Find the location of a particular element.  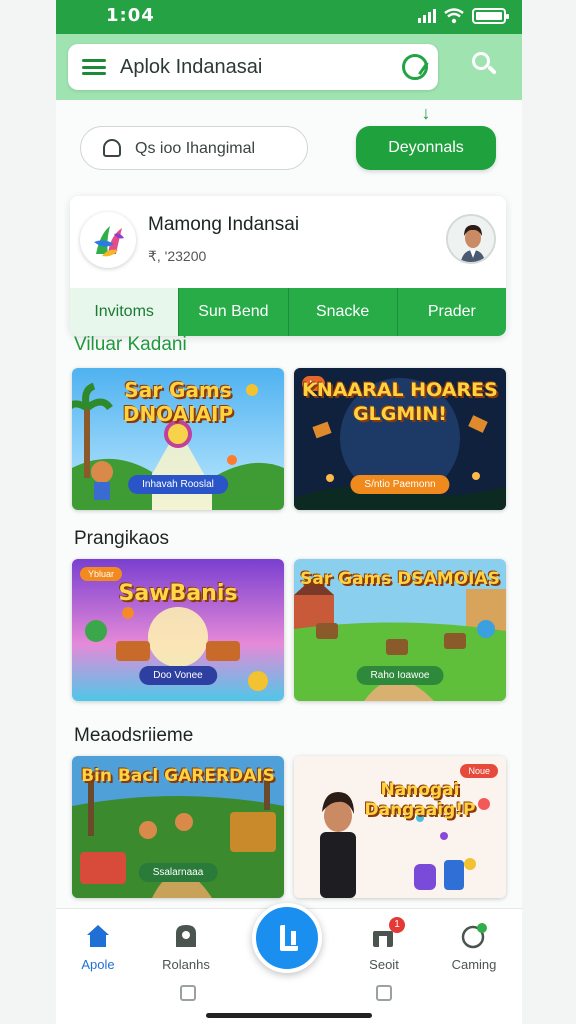

secondary-search-input: Qs ioo Ihangimal is located at coordinates (194, 148).